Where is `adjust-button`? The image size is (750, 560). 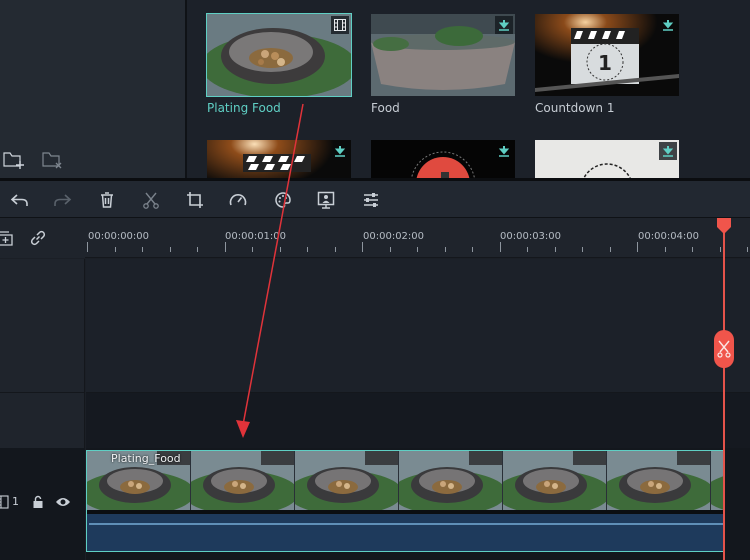
adjust-button is located at coordinates (371, 200).